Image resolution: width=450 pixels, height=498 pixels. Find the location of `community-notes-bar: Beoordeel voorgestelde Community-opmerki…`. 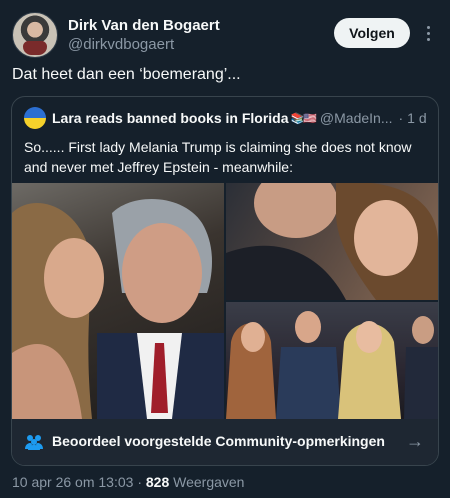

community-notes-bar: Beoordeel voorgestelde Community-opmerki… is located at coordinates (225, 442).